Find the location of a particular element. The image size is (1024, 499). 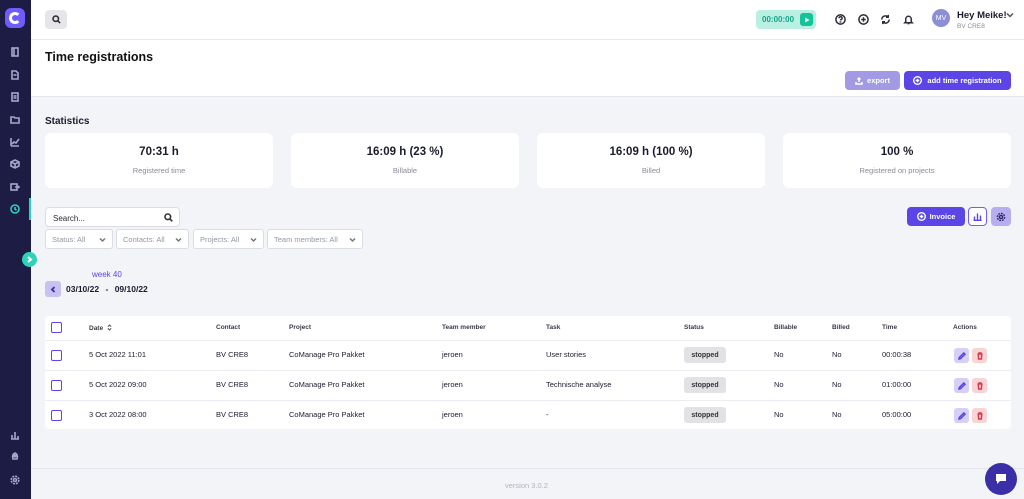

invoice-icon is located at coordinates (15, 97).